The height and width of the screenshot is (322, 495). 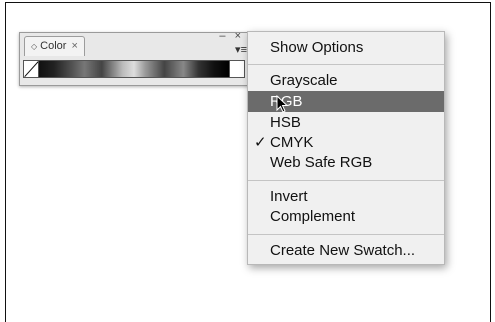 I want to click on panel-menu-icon: ▾≡, so click(x=241, y=49).